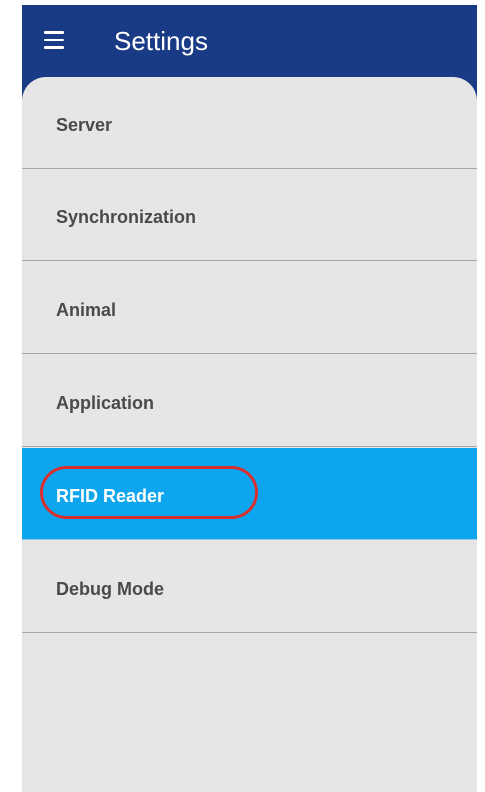 The height and width of the screenshot is (792, 485). Describe the element at coordinates (249, 587) in the screenshot. I see `settings-item-debug-mode: Debug Mode` at that location.